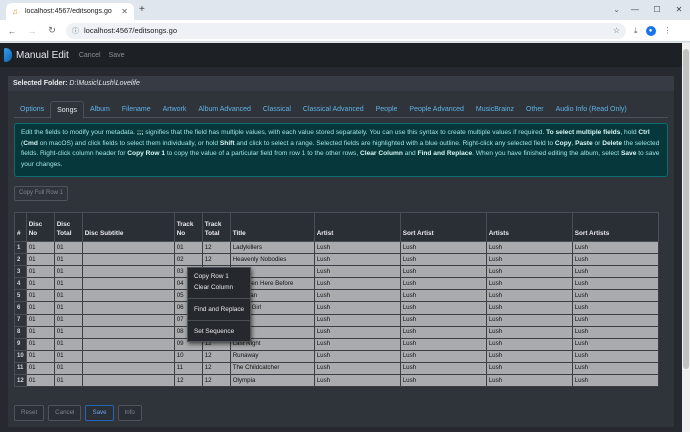  Describe the element at coordinates (668, 31) in the screenshot. I see `menu-icon: ⋮` at that location.